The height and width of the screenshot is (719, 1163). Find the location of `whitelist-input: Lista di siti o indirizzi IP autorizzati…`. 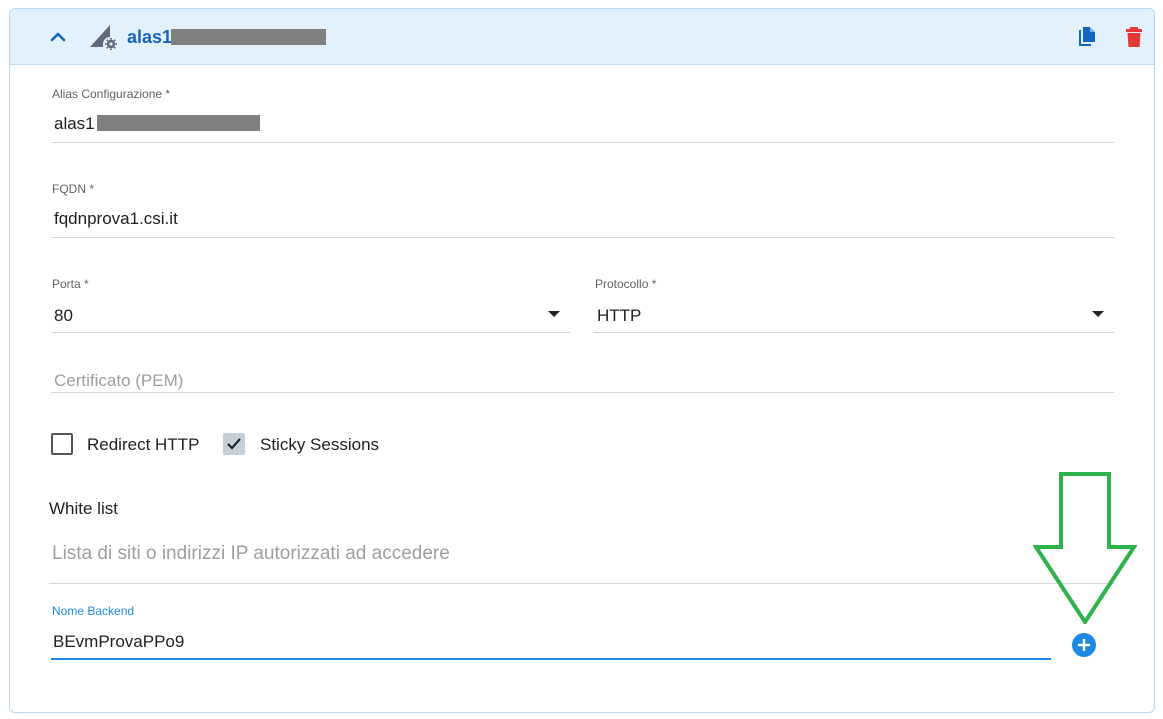

whitelist-input: Lista di siti o indirizzi IP autorizzati… is located at coordinates (582, 557).